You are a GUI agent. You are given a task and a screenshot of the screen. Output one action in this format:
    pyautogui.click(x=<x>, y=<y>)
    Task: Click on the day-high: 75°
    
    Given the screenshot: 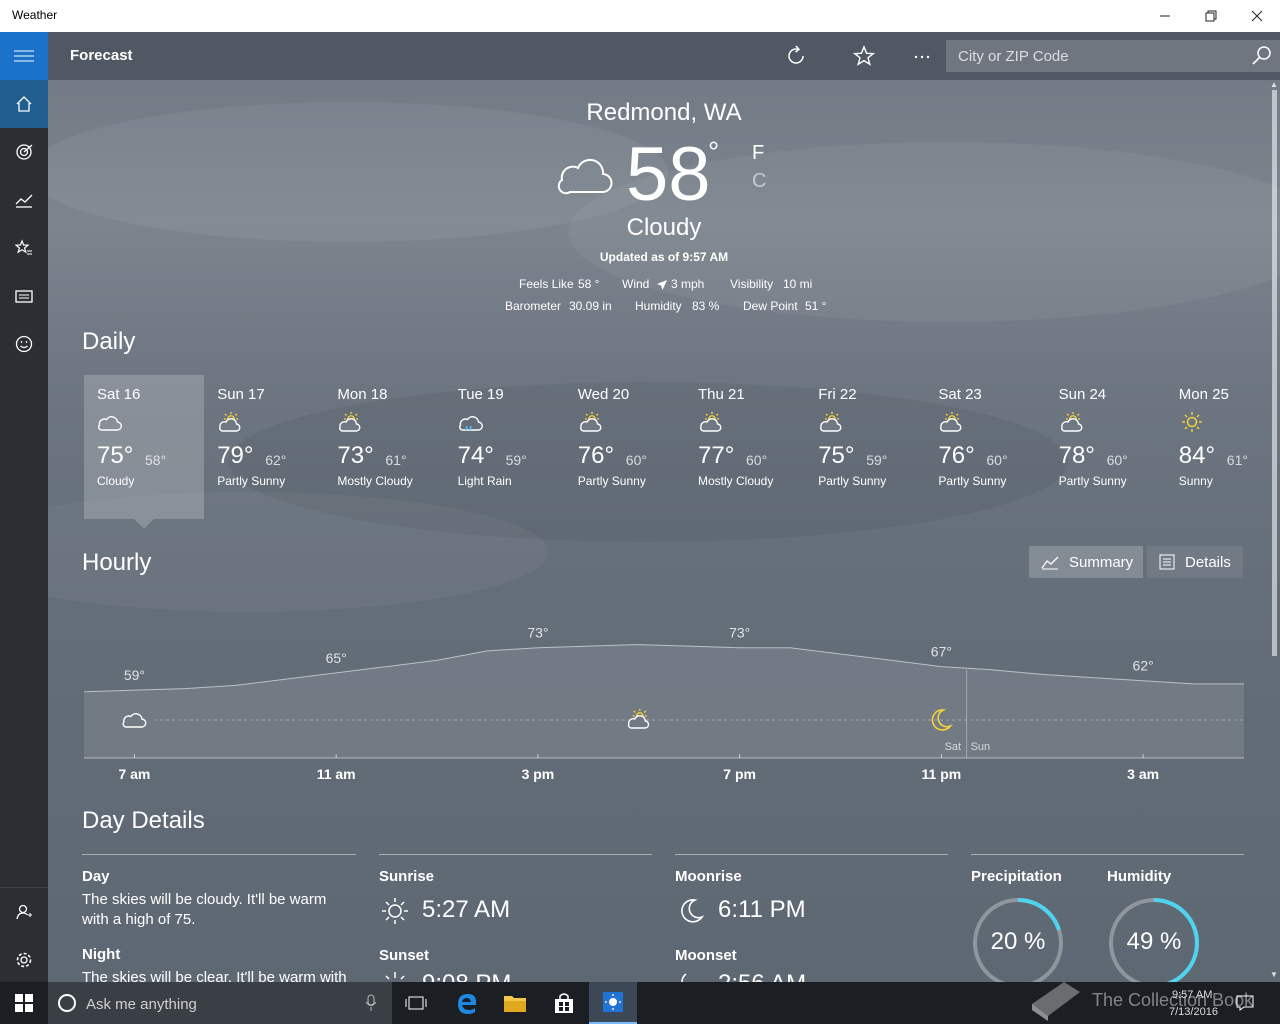 What is the action you would take?
    pyautogui.click(x=836, y=455)
    